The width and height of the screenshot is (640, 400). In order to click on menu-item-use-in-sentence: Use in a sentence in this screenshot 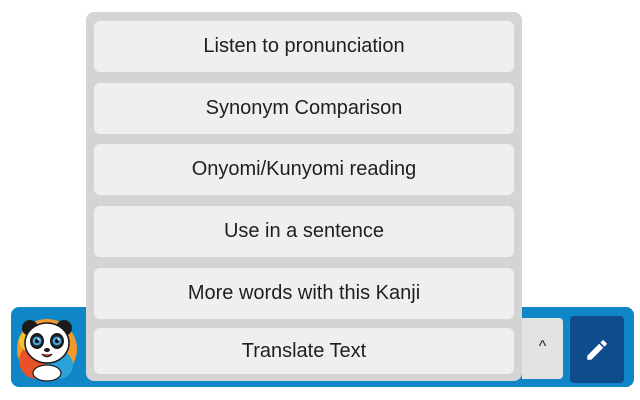, I will do `click(304, 231)`.